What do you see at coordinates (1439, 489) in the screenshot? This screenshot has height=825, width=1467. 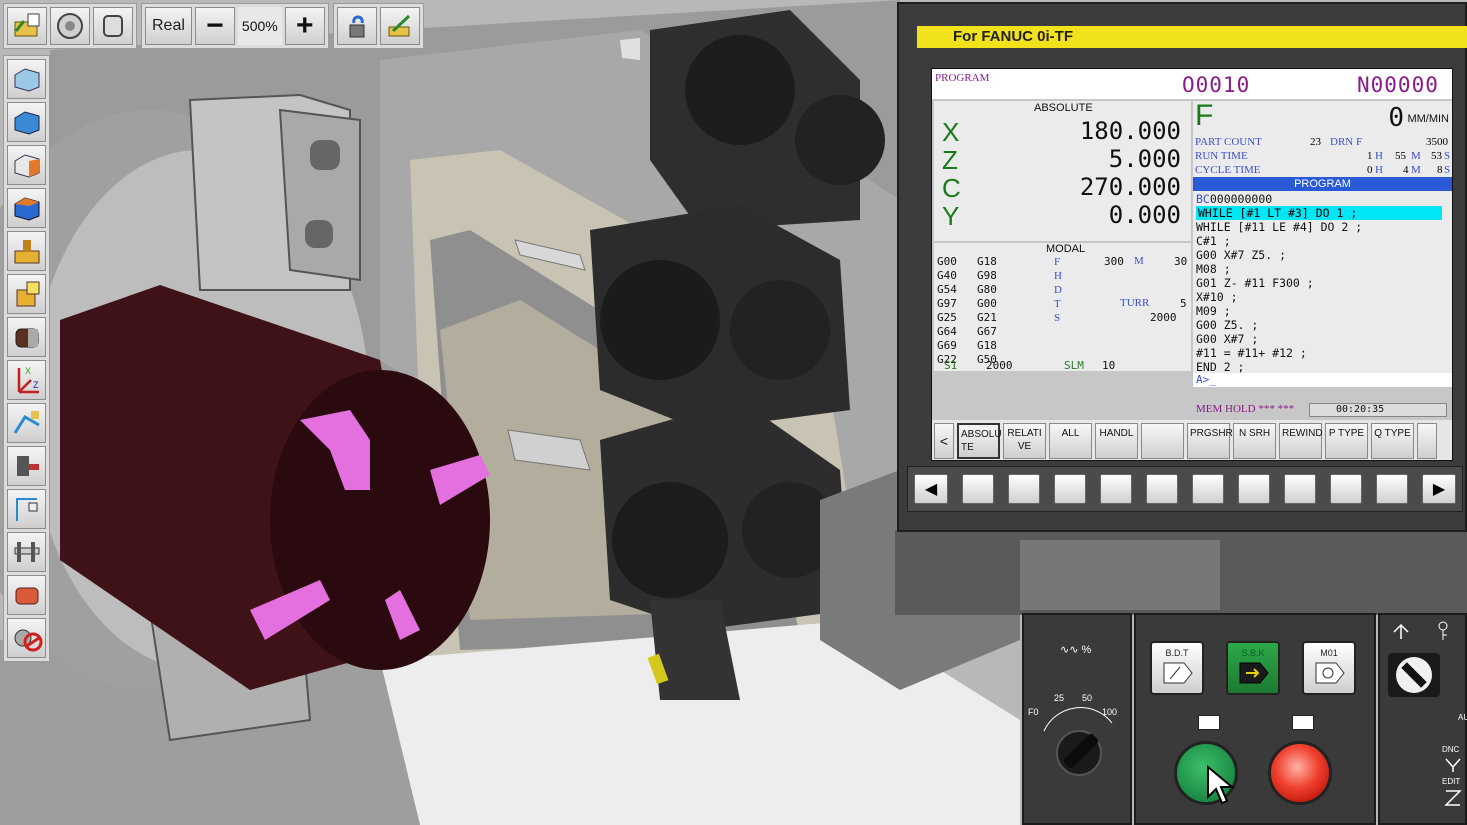 I see `page-right-button: ▶` at bounding box center [1439, 489].